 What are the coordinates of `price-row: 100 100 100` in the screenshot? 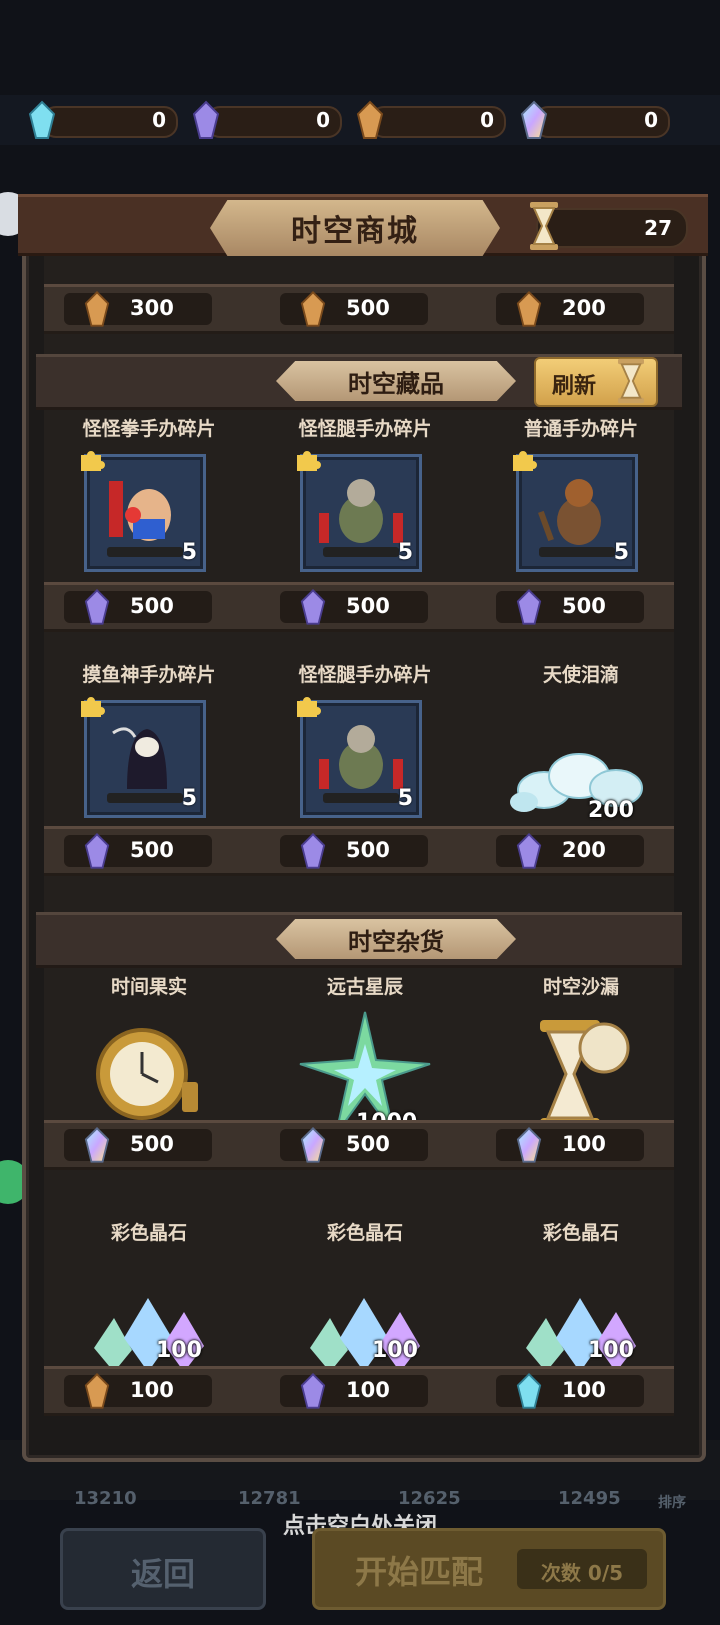 It's located at (359, 1391).